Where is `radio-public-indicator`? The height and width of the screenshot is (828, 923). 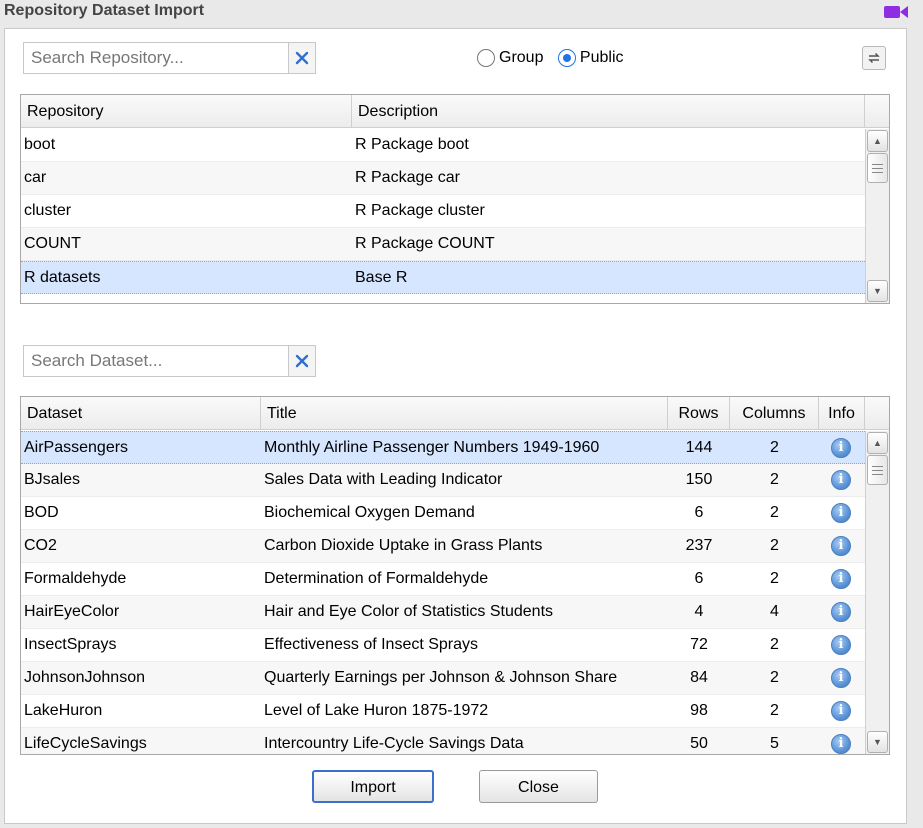 radio-public-indicator is located at coordinates (566, 58).